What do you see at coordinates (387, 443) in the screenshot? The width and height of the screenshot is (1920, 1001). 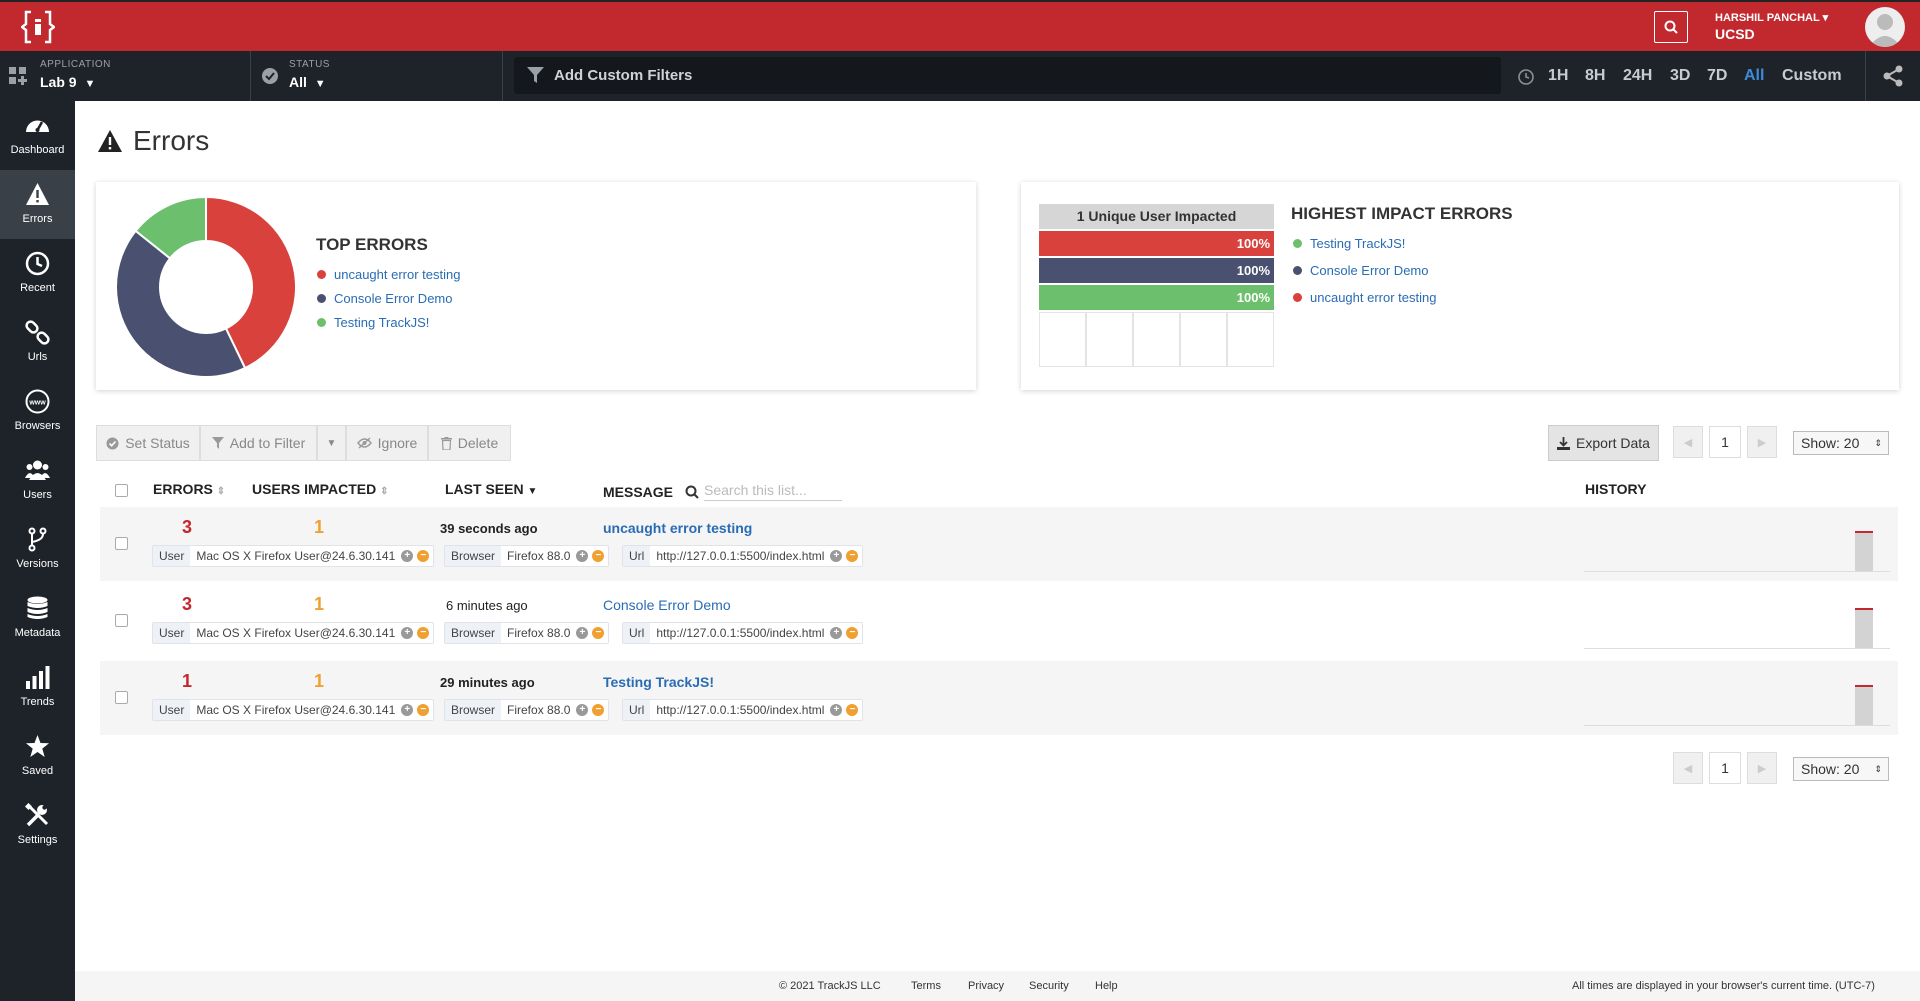 I see `ignore-button: Ignore` at bounding box center [387, 443].